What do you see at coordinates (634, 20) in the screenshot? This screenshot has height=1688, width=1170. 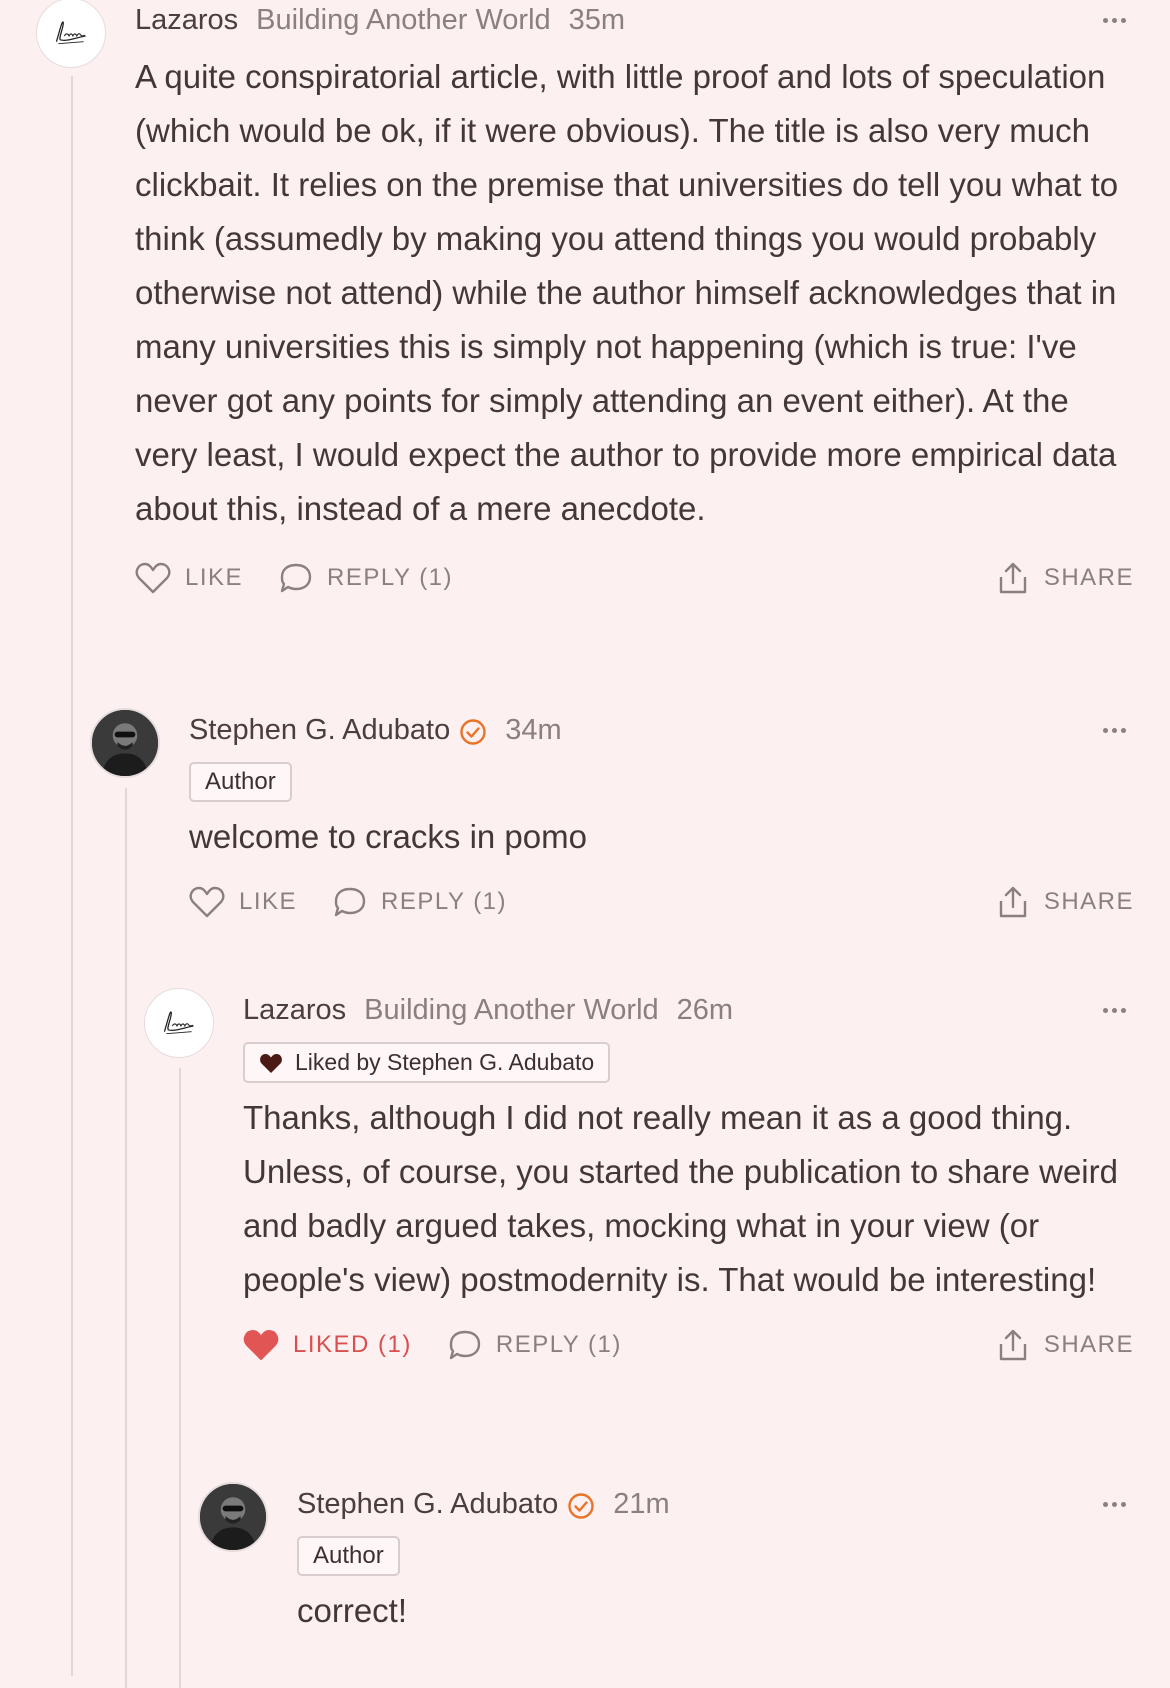 I see `comment-header: Lazaros Building Another World 35m` at bounding box center [634, 20].